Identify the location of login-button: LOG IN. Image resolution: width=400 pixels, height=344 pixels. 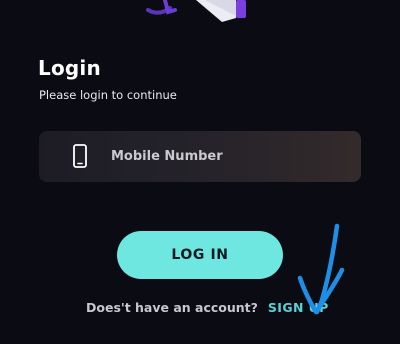
(200, 255).